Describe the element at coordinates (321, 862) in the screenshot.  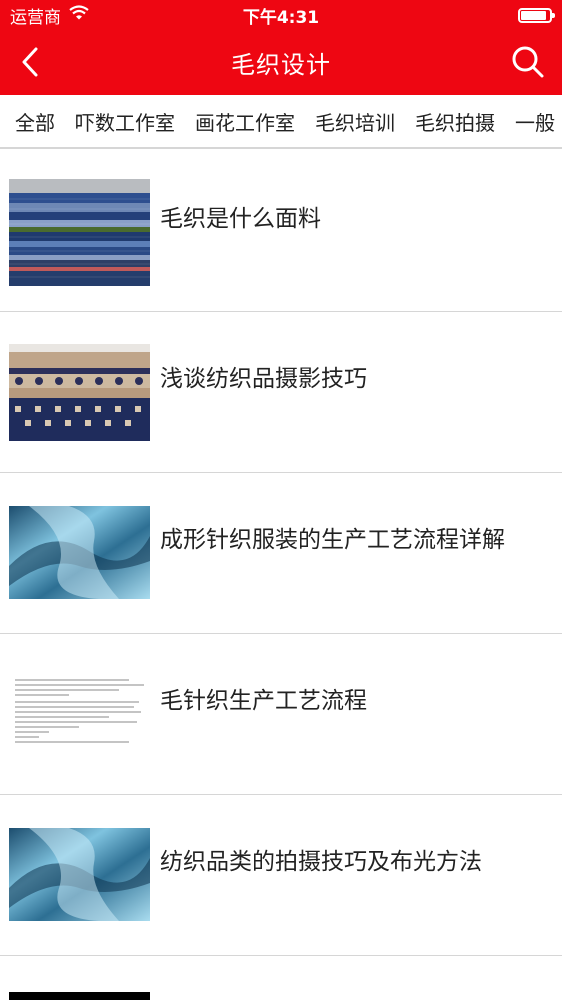
I see `article-title: 纺织品类的拍摄技巧及布光方法` at that location.